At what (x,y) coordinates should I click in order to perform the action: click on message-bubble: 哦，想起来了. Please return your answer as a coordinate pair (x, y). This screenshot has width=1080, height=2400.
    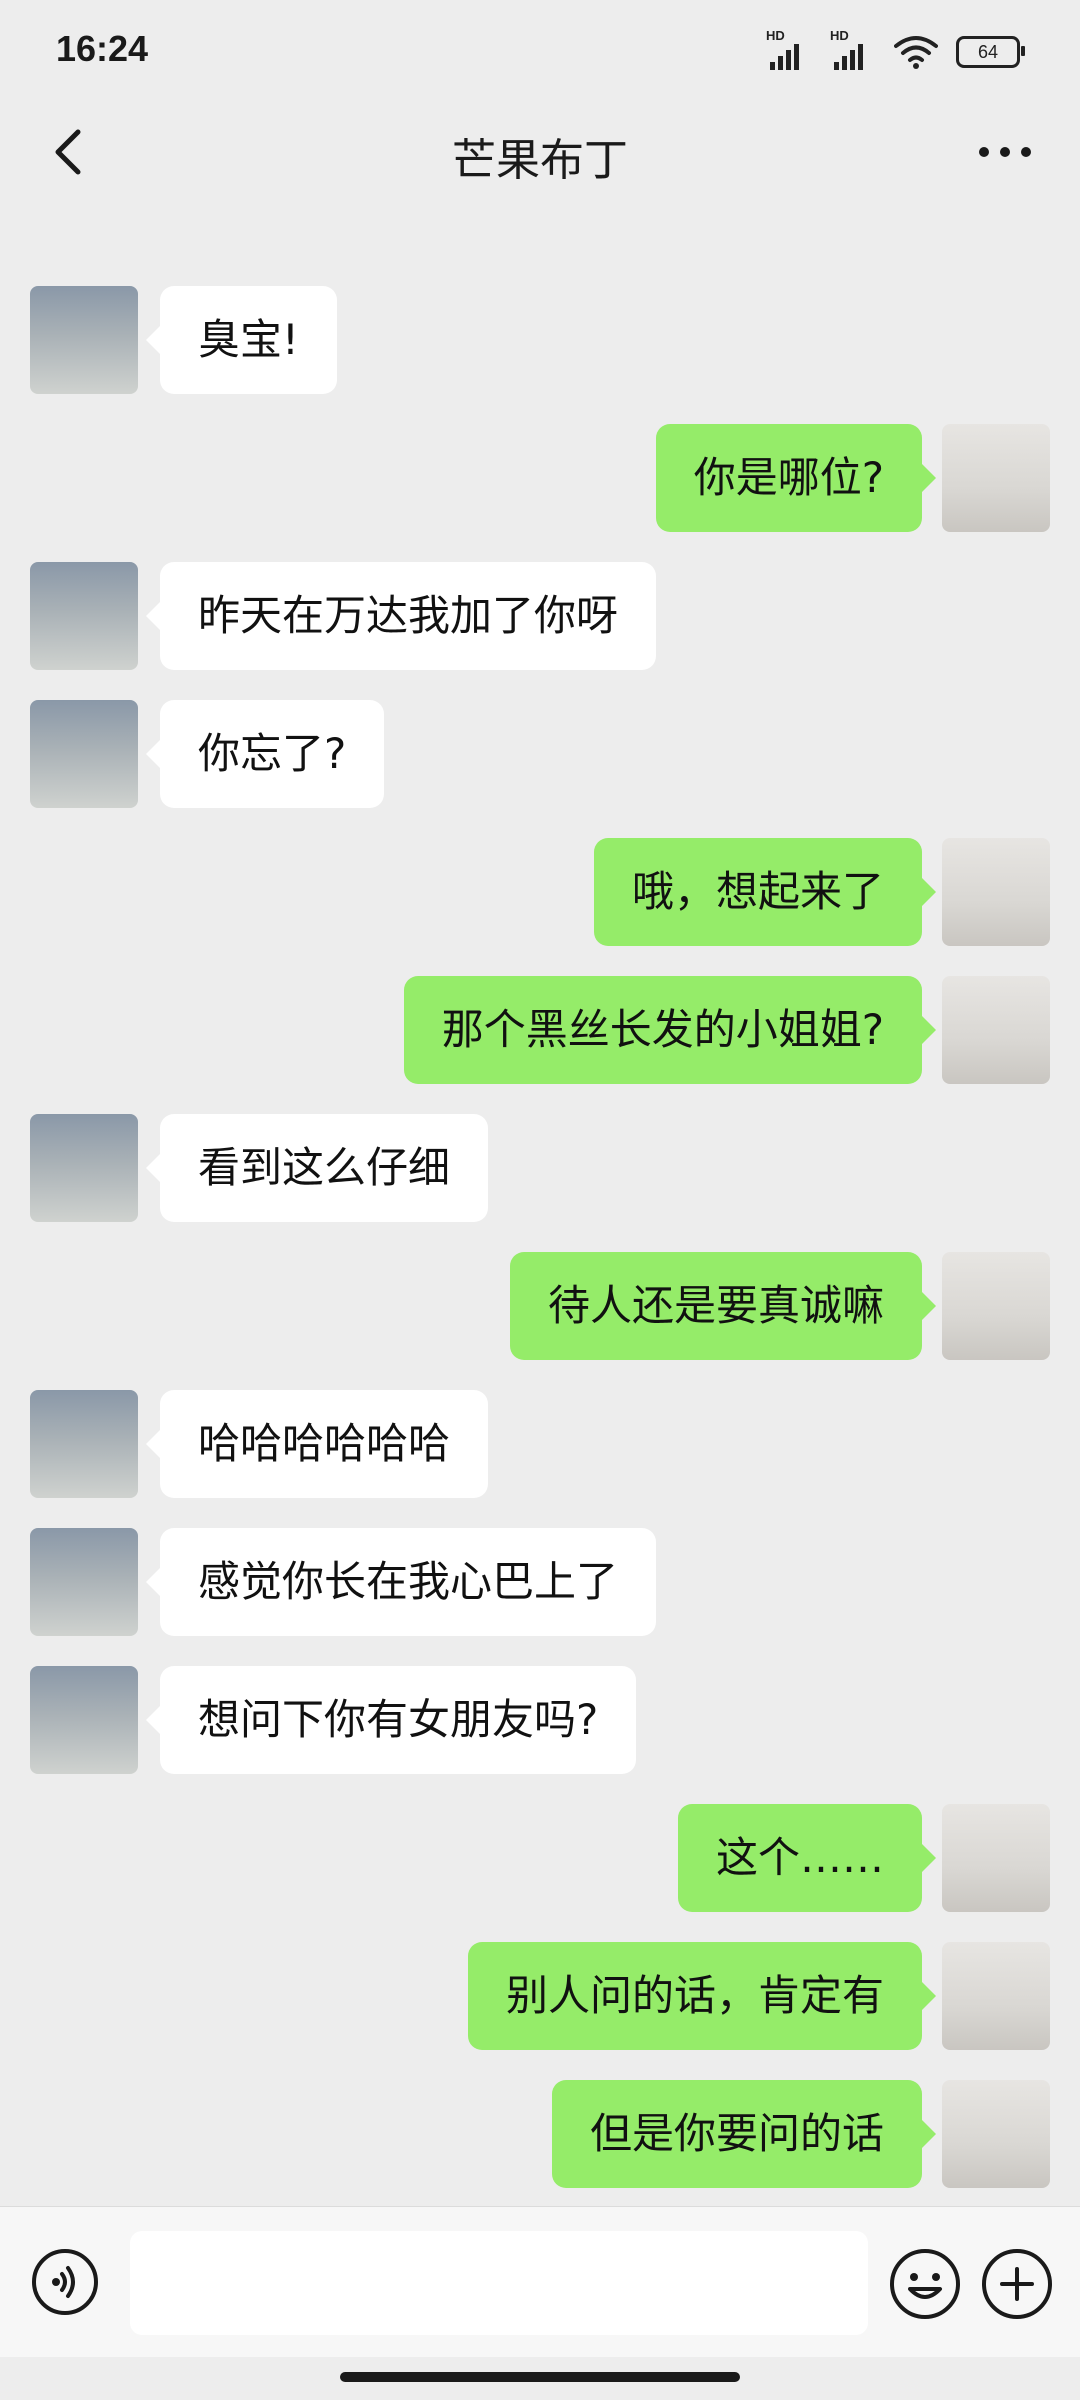
    Looking at the image, I should click on (765, 892).